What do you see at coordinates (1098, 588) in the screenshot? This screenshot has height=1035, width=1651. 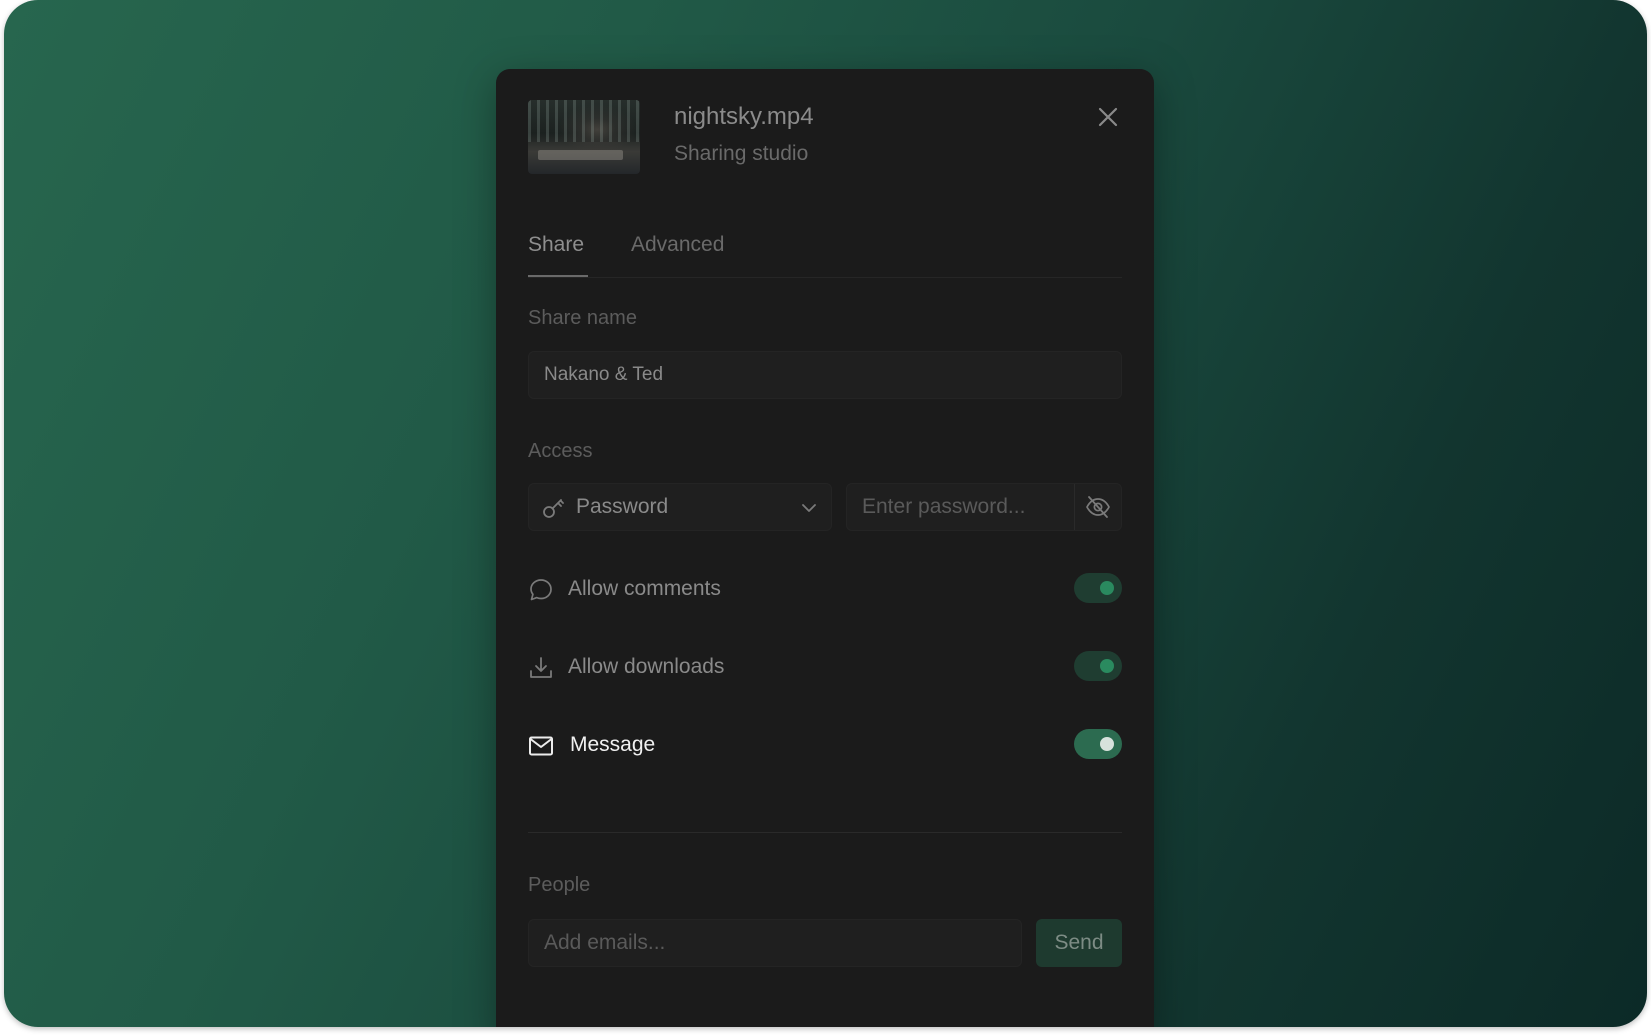 I see `allow-comments-toggle` at bounding box center [1098, 588].